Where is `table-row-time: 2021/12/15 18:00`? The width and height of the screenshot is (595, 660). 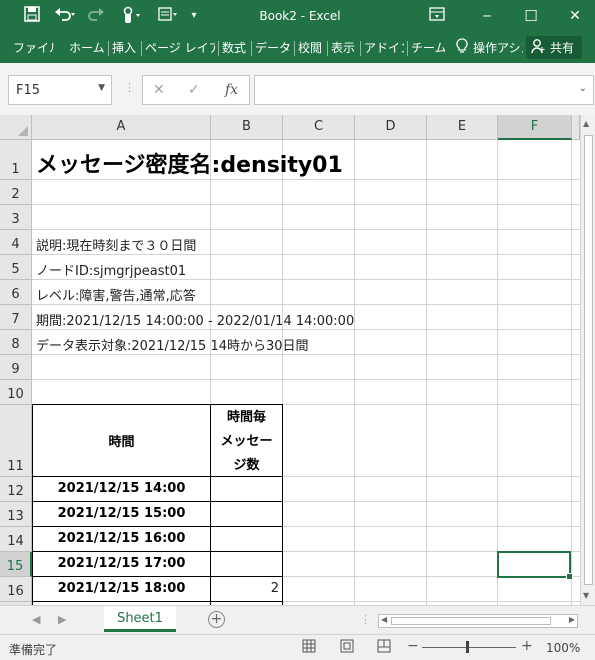 table-row-time: 2021/12/15 18:00 is located at coordinates (121, 589).